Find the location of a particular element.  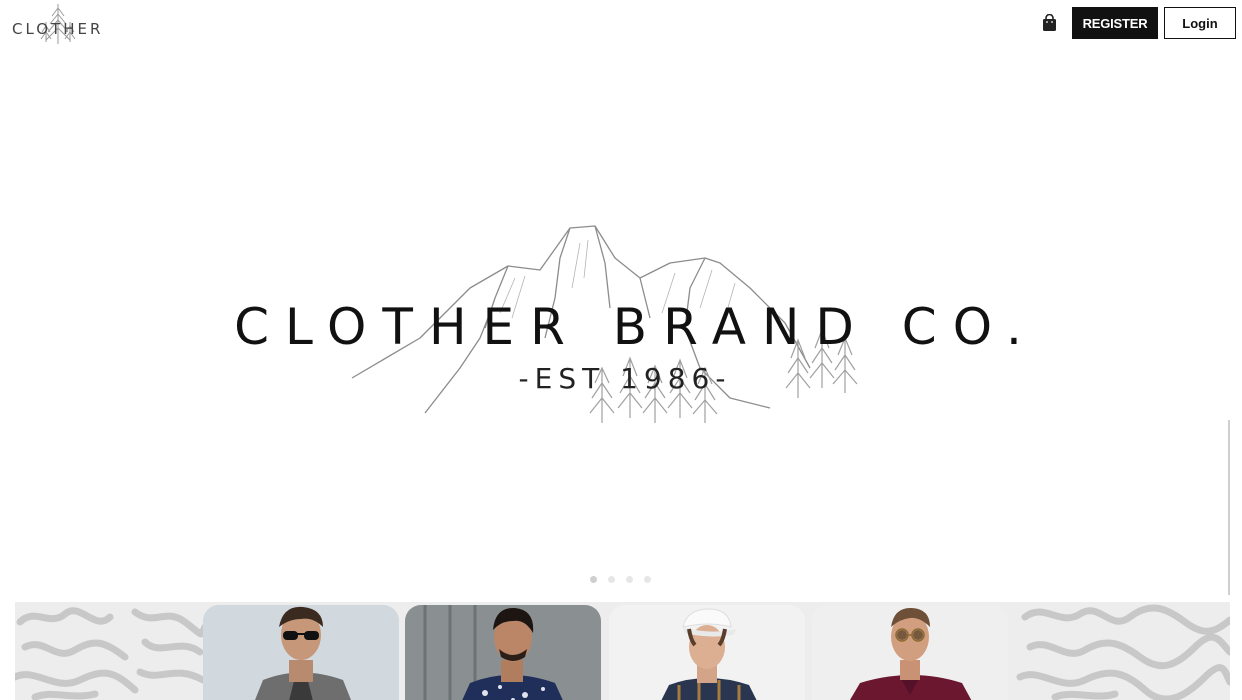

register-button: REGISTER is located at coordinates (1115, 23).